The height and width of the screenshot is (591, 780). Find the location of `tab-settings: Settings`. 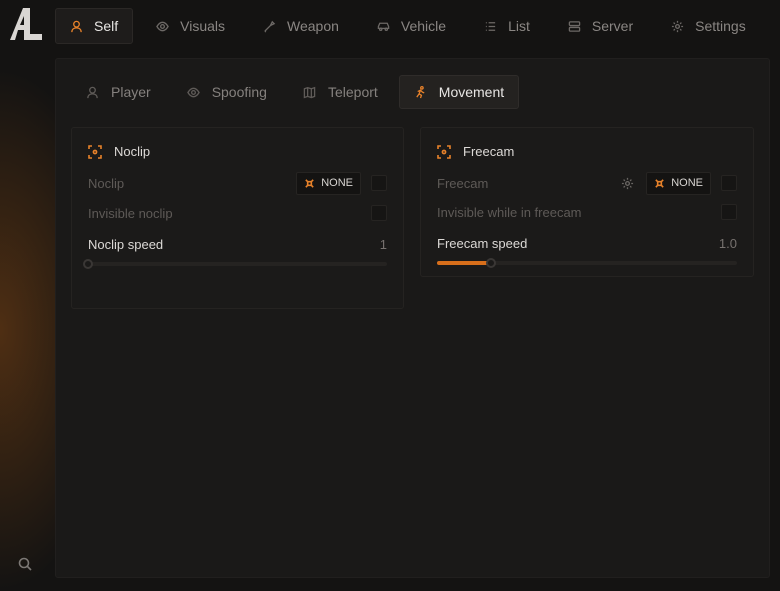

tab-settings: Settings is located at coordinates (708, 26).